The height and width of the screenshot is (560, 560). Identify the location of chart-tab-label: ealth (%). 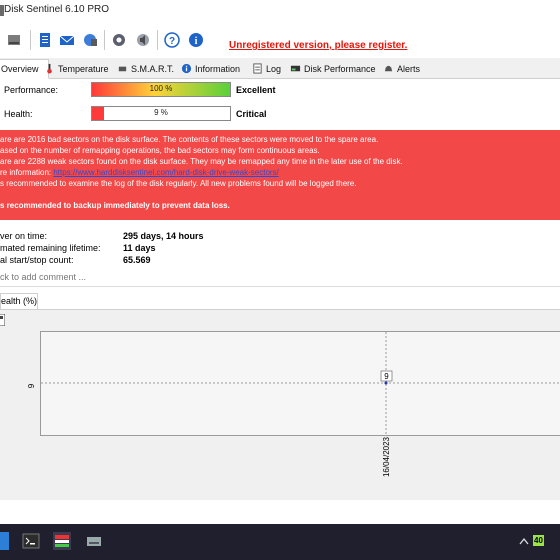
(19, 301).